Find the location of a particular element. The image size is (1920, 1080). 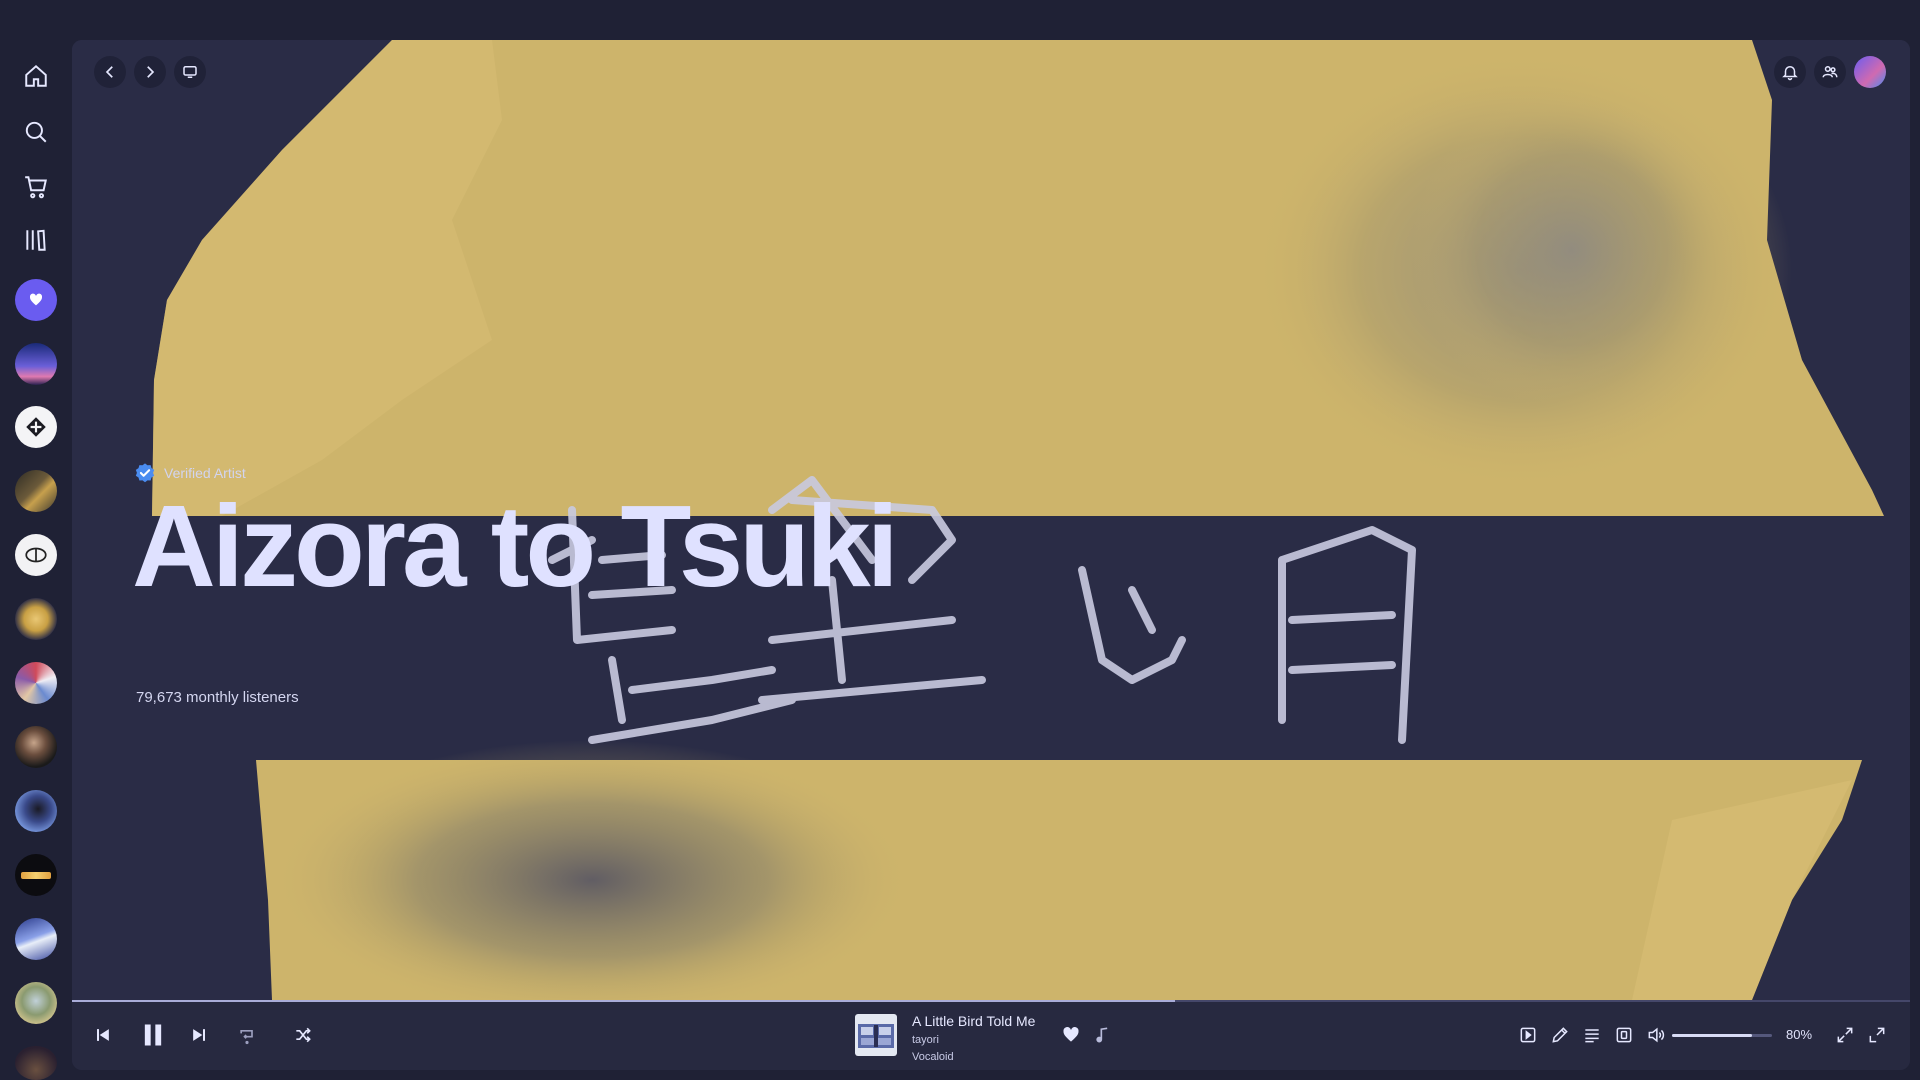

cart-icon is located at coordinates (36, 187).